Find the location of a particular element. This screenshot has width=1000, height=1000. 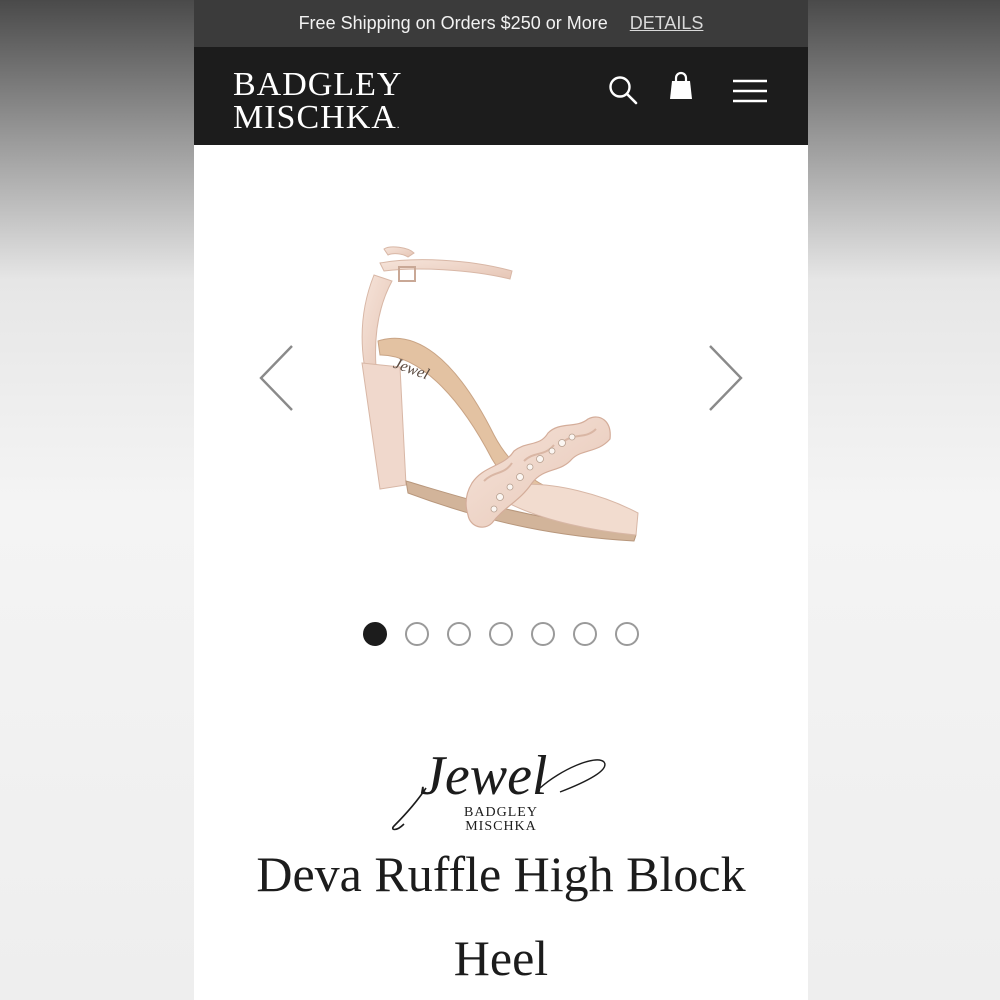

details-link: DETAILS is located at coordinates (667, 23).